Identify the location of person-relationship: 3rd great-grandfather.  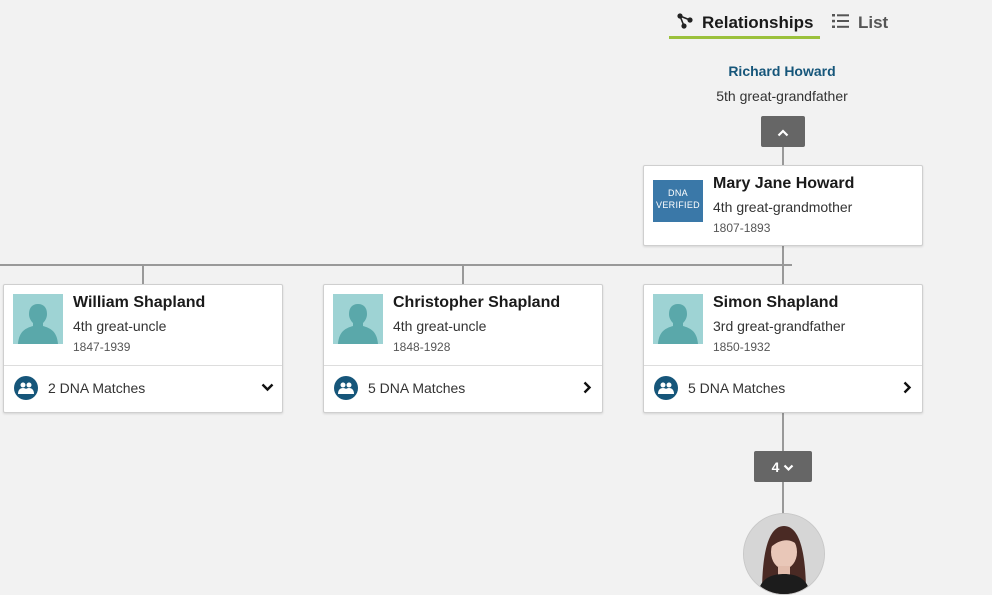
(779, 326).